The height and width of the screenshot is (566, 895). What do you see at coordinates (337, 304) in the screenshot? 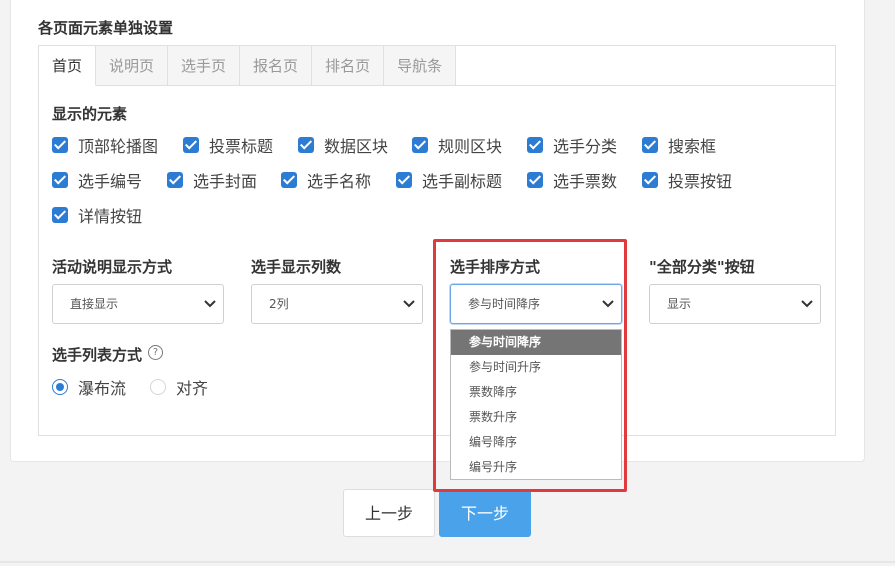
I see `columns-select: 2列` at bounding box center [337, 304].